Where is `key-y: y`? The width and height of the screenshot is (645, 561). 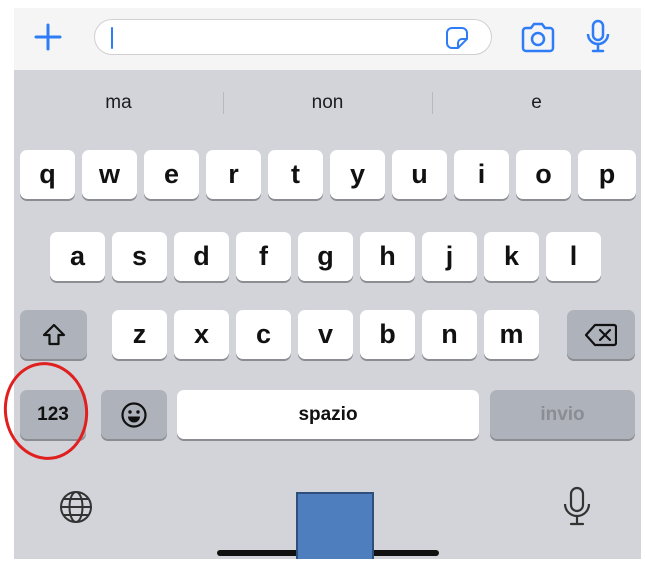
key-y: y is located at coordinates (357, 174).